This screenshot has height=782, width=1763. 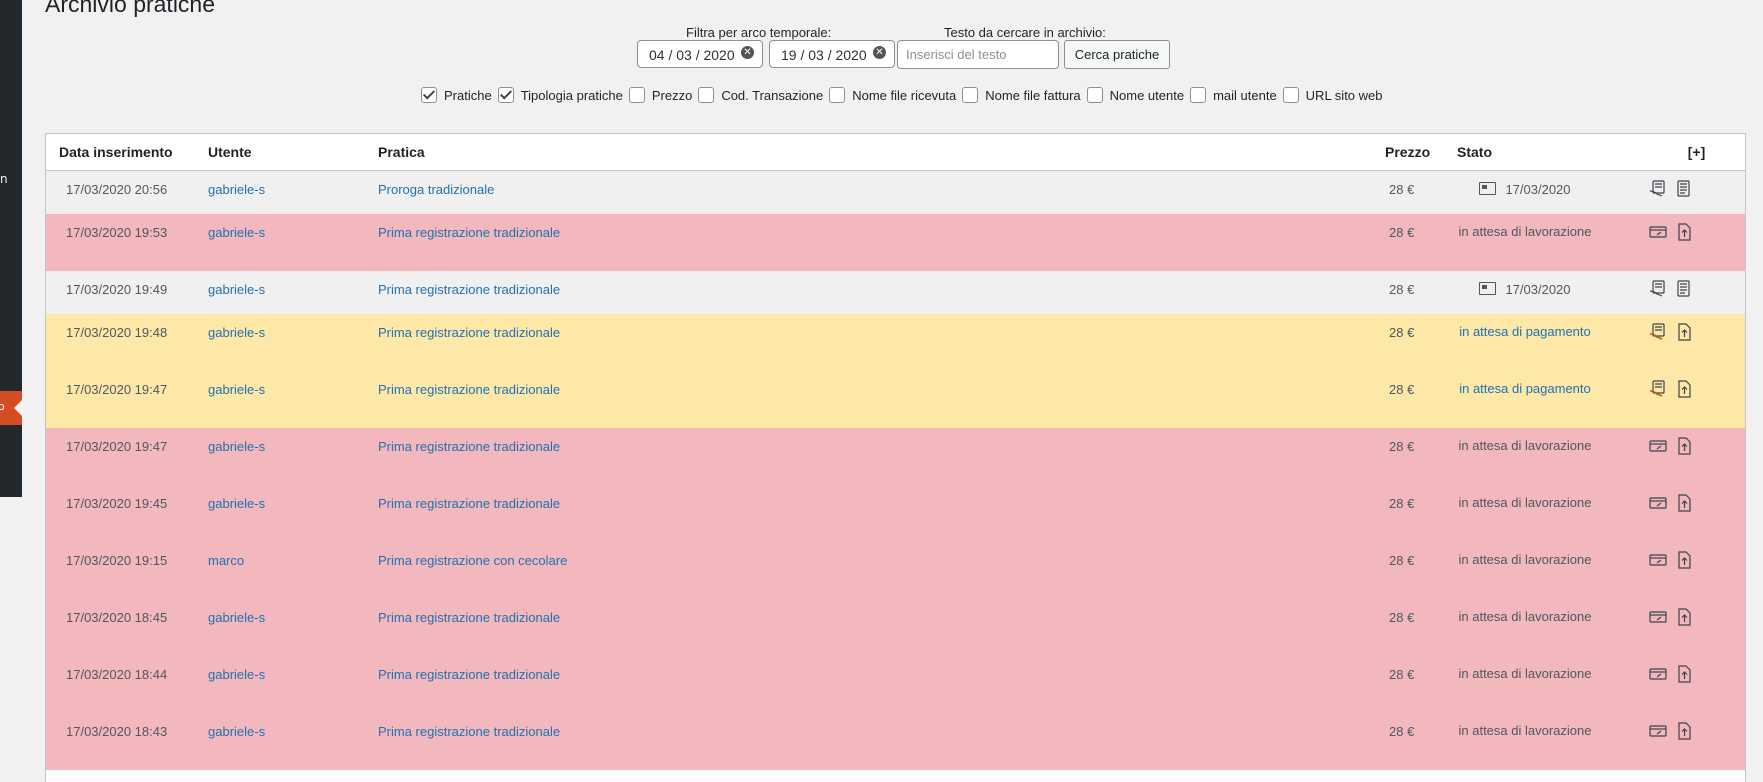 What do you see at coordinates (832, 54) in the screenshot?
I see `date-to-field: 19 / 03 / 2020 ✕` at bounding box center [832, 54].